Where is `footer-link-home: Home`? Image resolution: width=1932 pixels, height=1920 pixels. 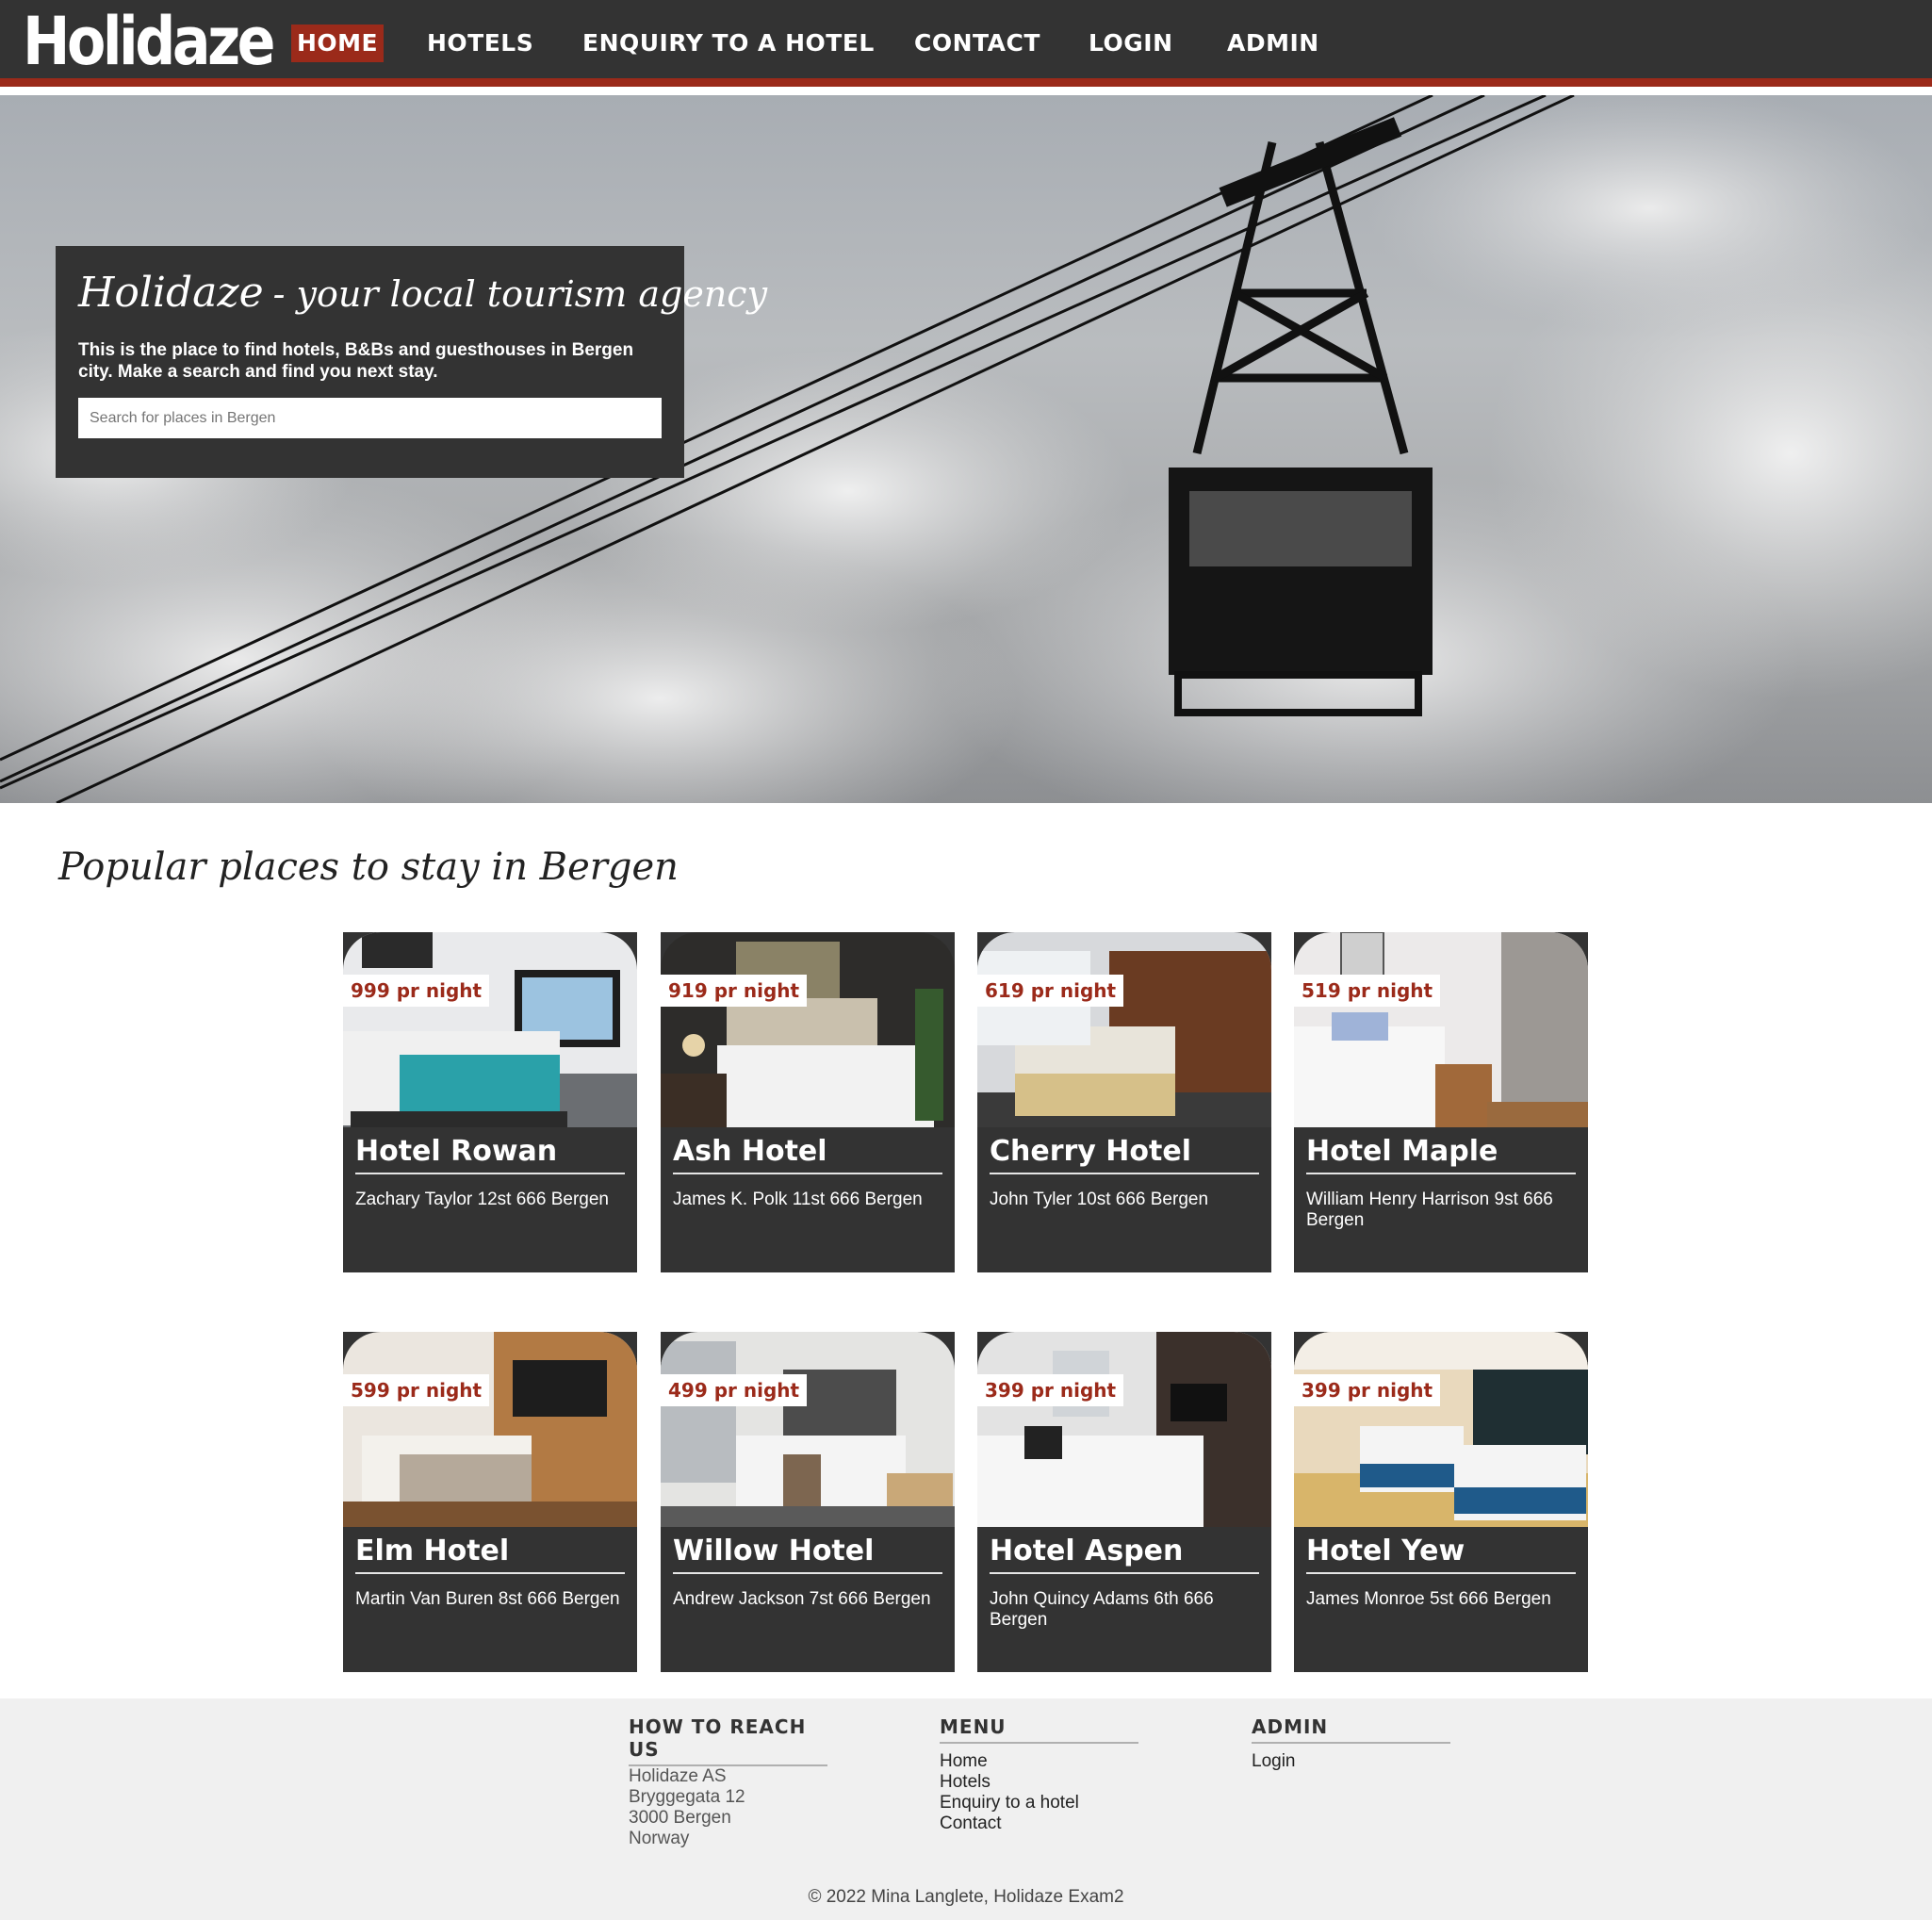
footer-link-home: Home is located at coordinates (1039, 1761).